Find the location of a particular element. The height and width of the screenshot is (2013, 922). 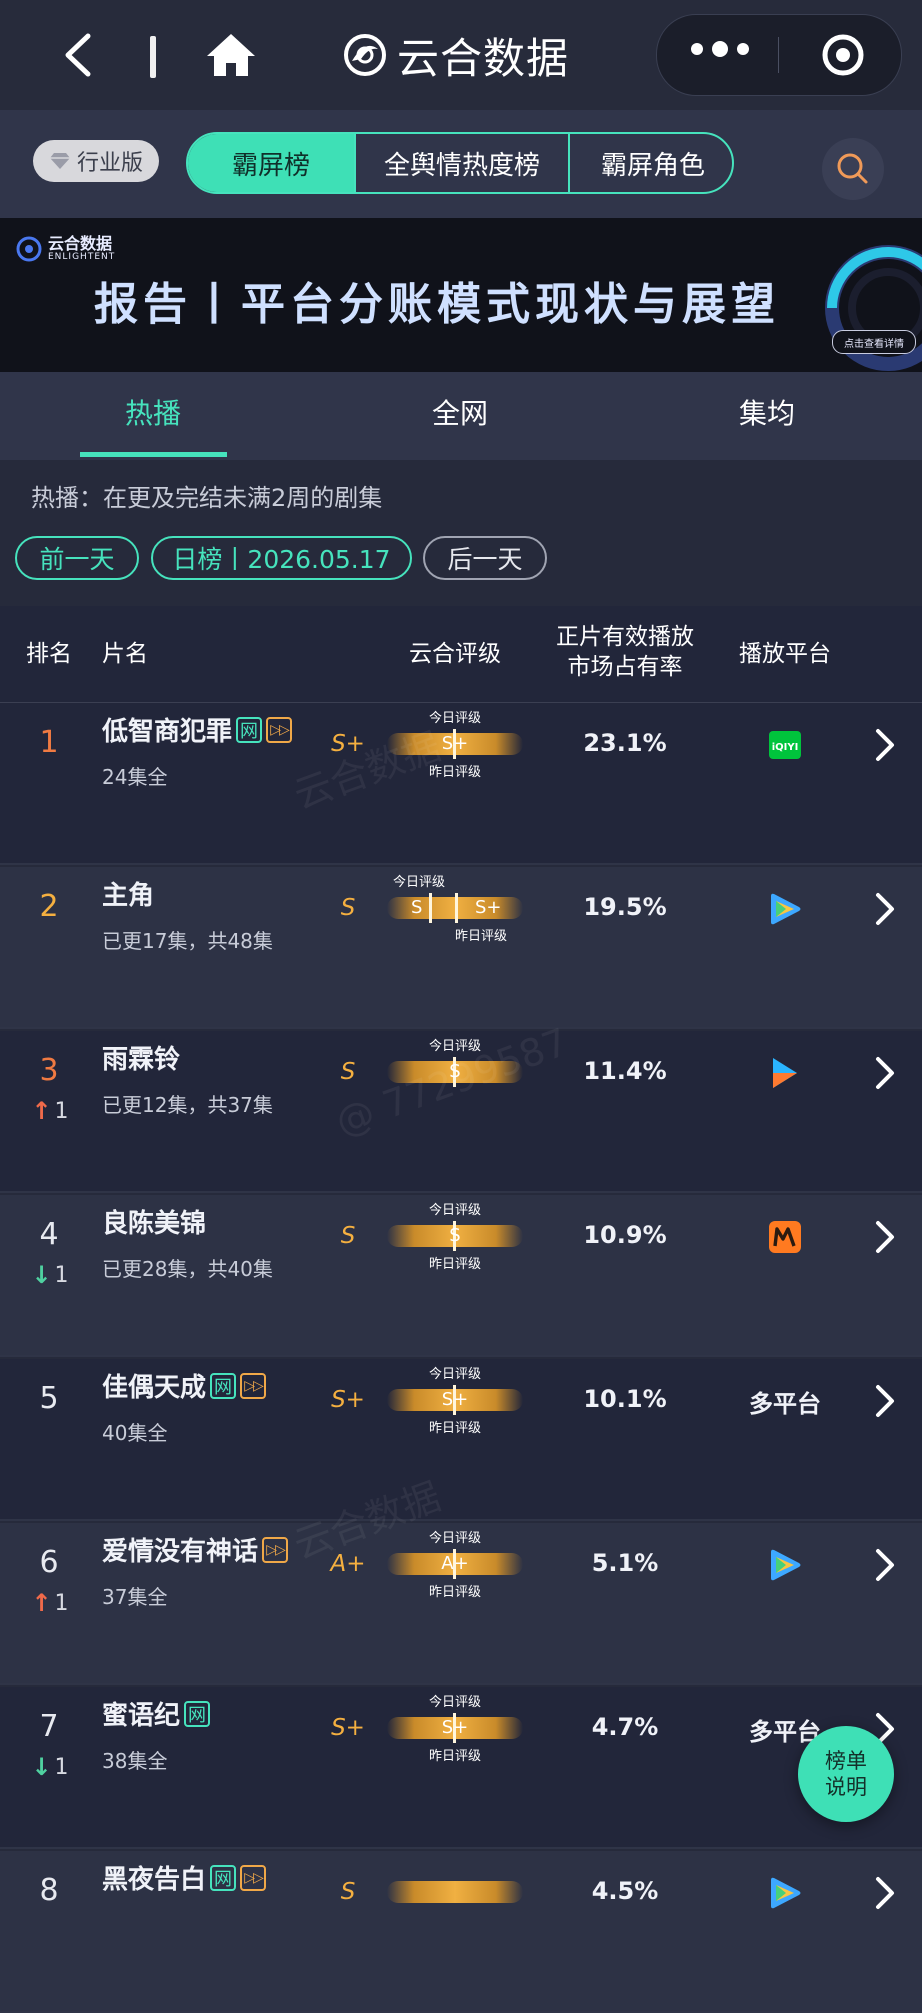

industry-edition-button: 行业版 is located at coordinates (96, 161).